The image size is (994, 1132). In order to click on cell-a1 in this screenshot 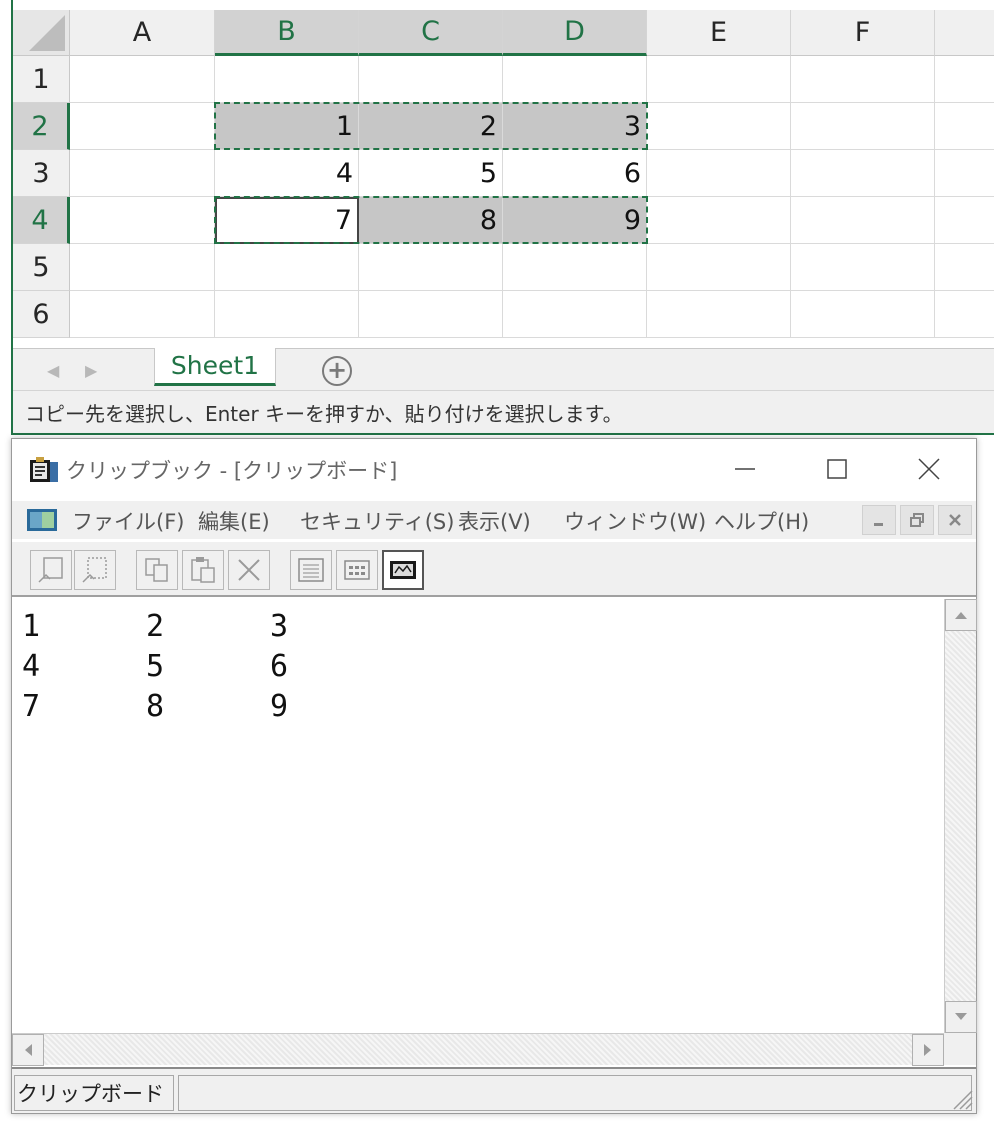, I will do `click(142, 79)`.